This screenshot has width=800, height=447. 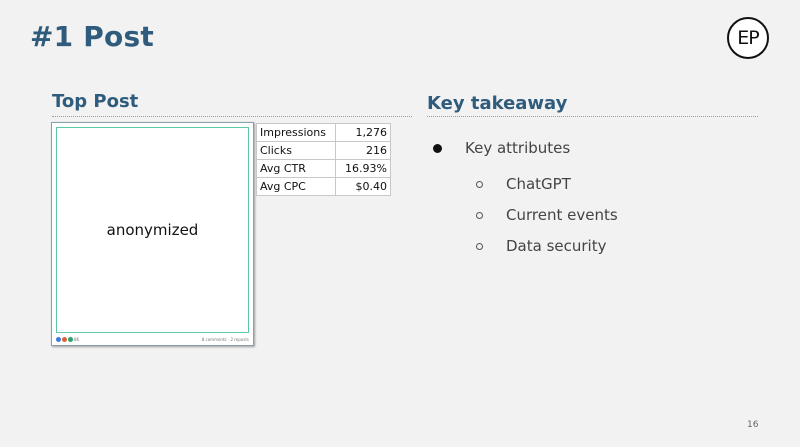 What do you see at coordinates (58, 339) in the screenshot?
I see `like-icon` at bounding box center [58, 339].